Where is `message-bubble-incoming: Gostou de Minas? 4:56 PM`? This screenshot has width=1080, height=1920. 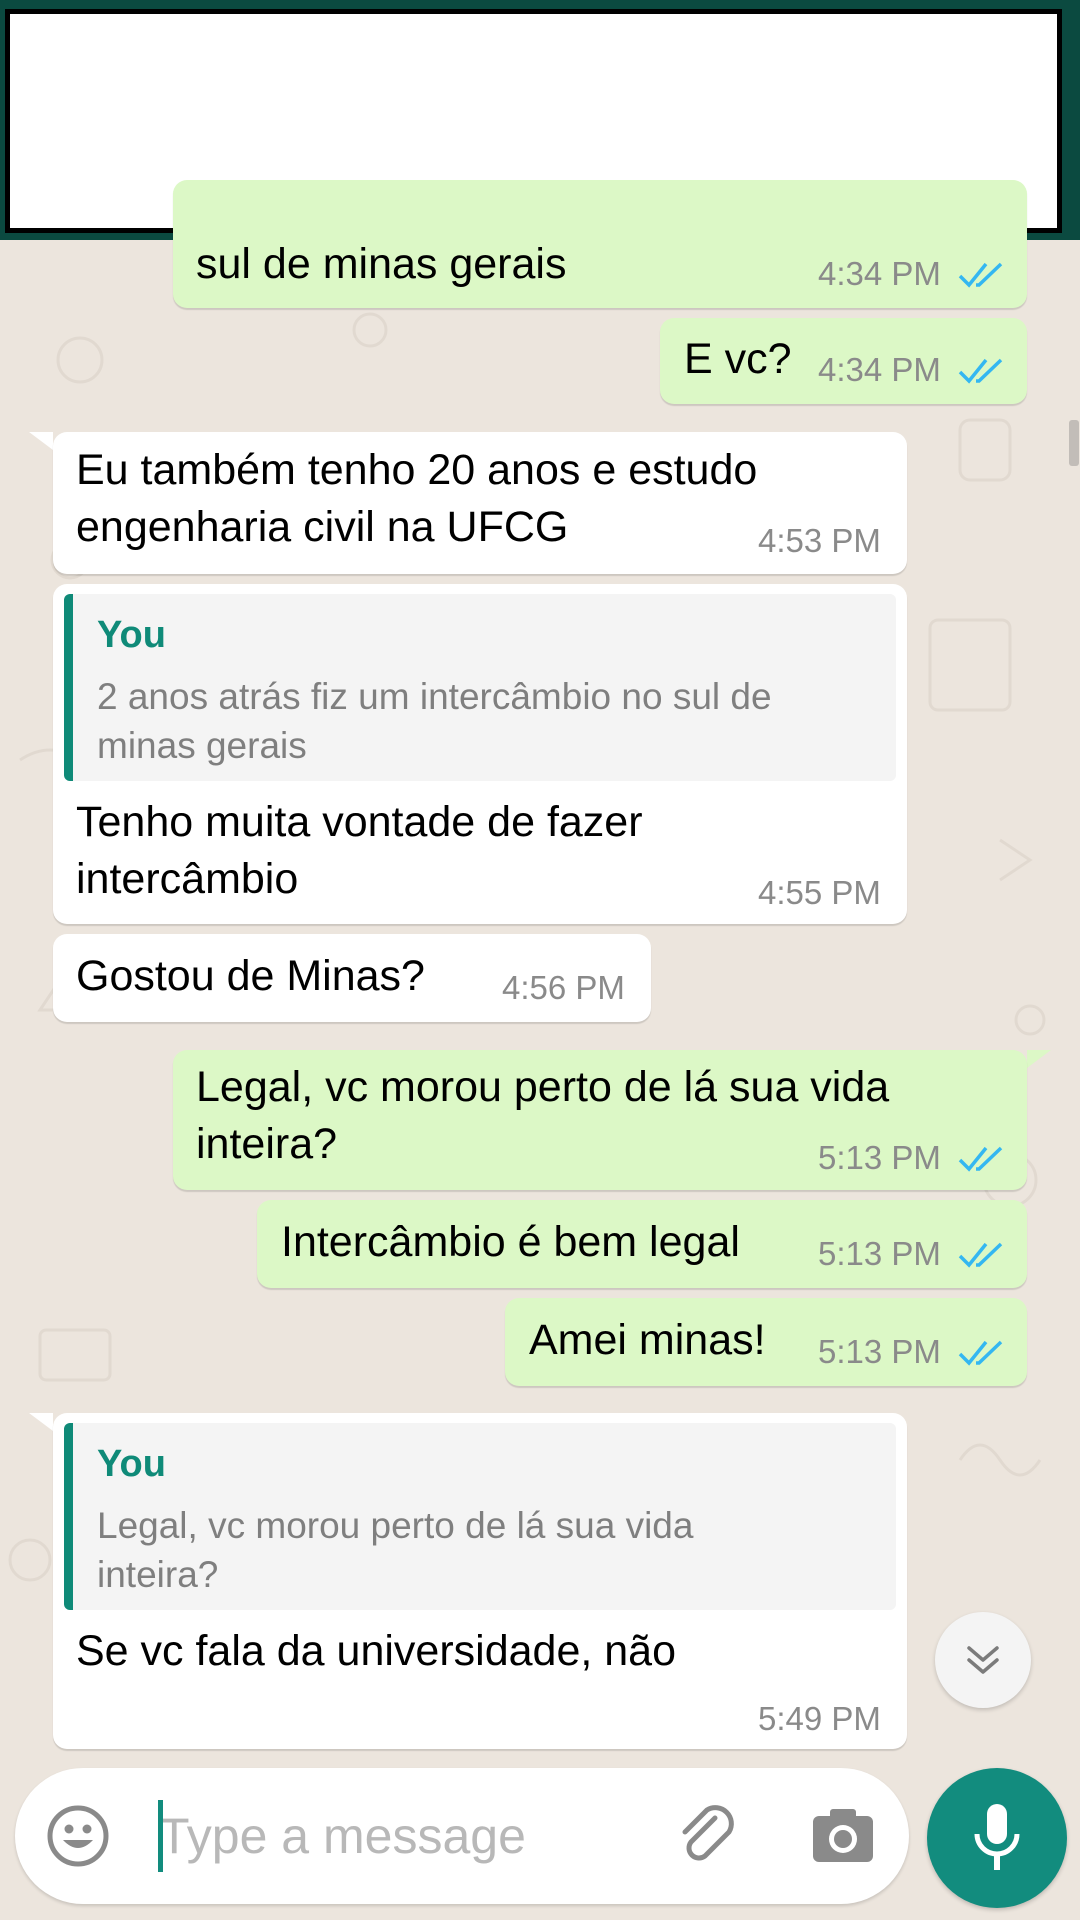
message-bubble-incoming: Gostou de Minas? 4:56 PM is located at coordinates (352, 978).